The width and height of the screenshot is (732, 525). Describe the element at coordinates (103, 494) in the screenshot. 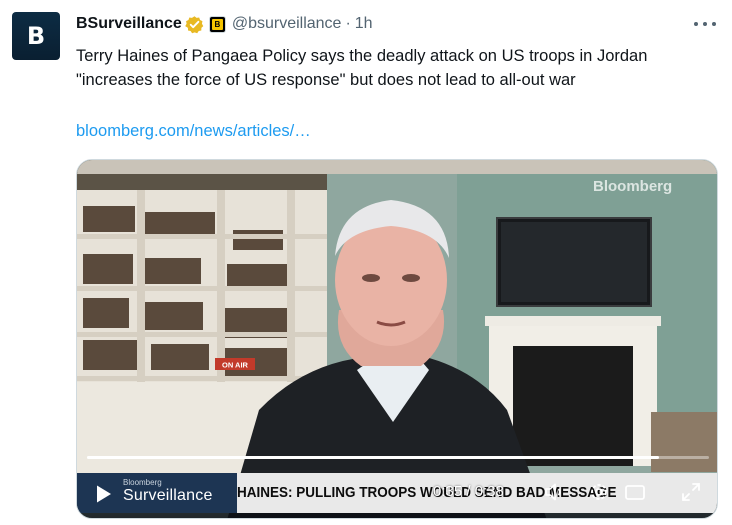

I see `play-icon` at that location.